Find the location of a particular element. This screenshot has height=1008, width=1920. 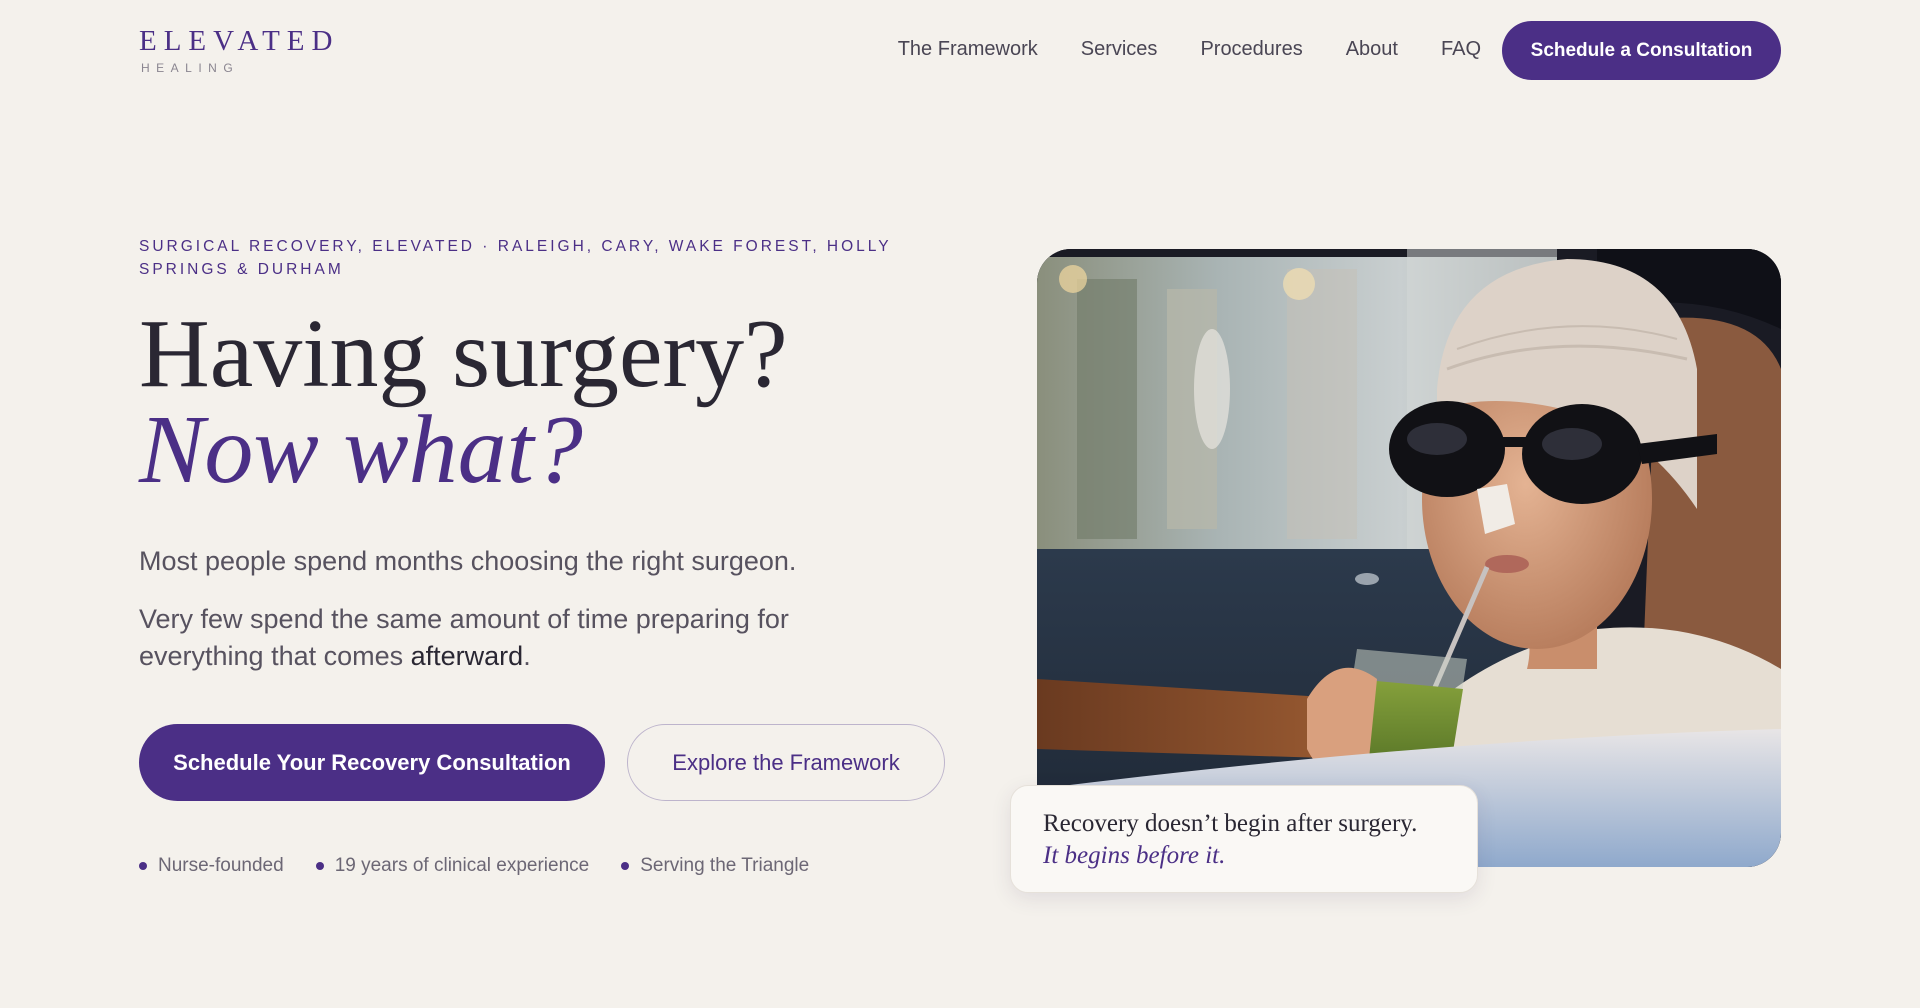

logo: ELEVATED HEALING is located at coordinates (239, 49).